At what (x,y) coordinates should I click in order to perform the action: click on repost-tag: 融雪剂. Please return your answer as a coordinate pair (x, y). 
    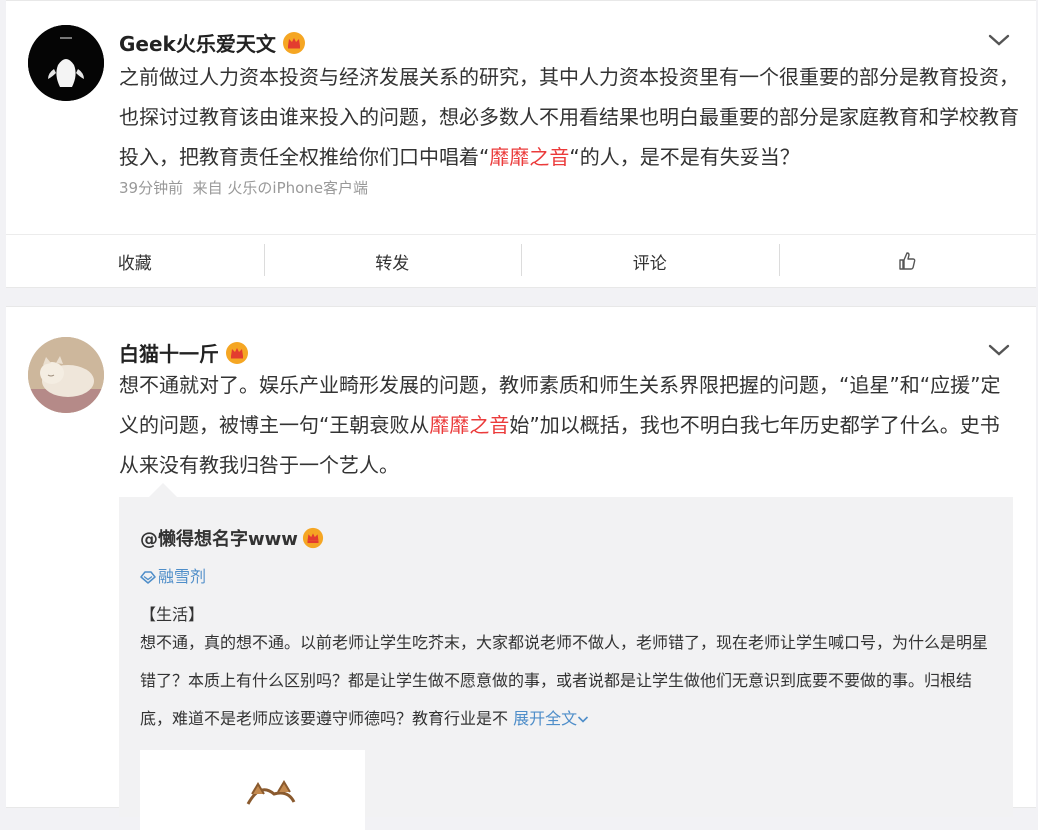
    Looking at the image, I should click on (173, 575).